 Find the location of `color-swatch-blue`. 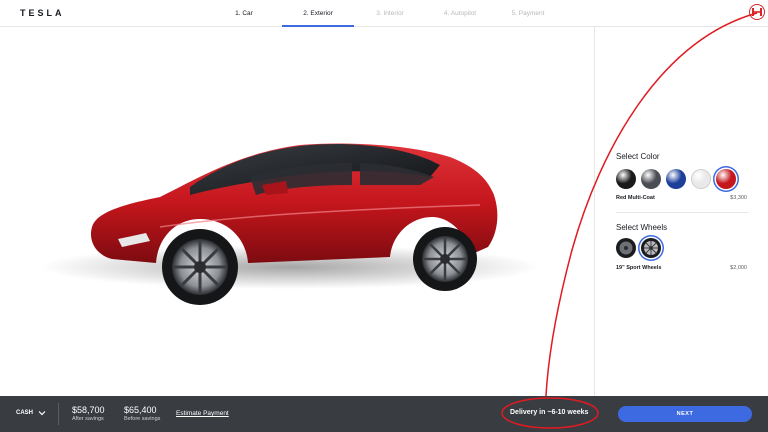

color-swatch-blue is located at coordinates (676, 179).